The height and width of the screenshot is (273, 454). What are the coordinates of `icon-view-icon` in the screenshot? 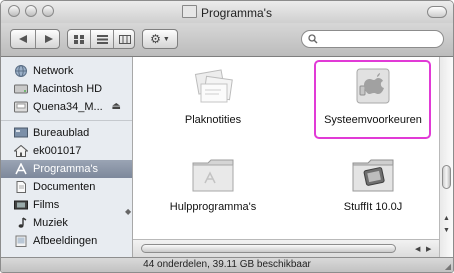 It's located at (79, 39).